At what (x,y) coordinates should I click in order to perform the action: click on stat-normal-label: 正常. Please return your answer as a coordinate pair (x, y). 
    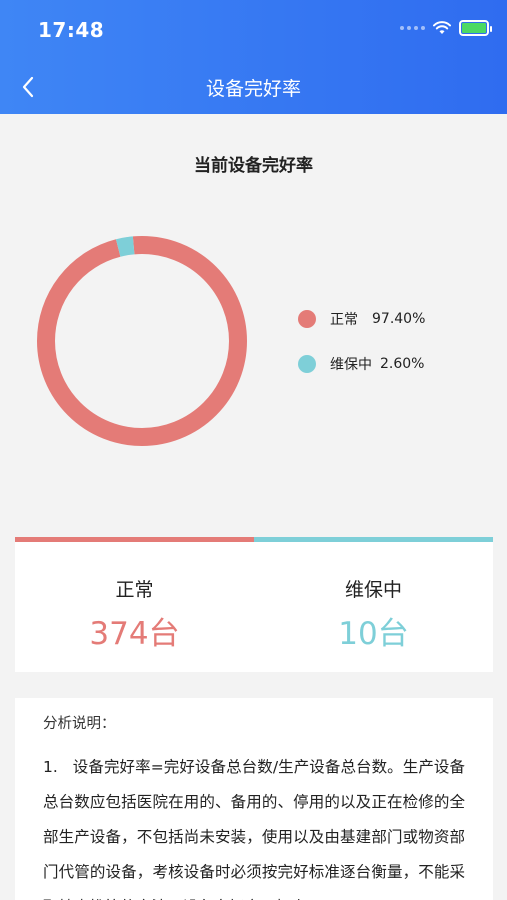
    Looking at the image, I should click on (134, 590).